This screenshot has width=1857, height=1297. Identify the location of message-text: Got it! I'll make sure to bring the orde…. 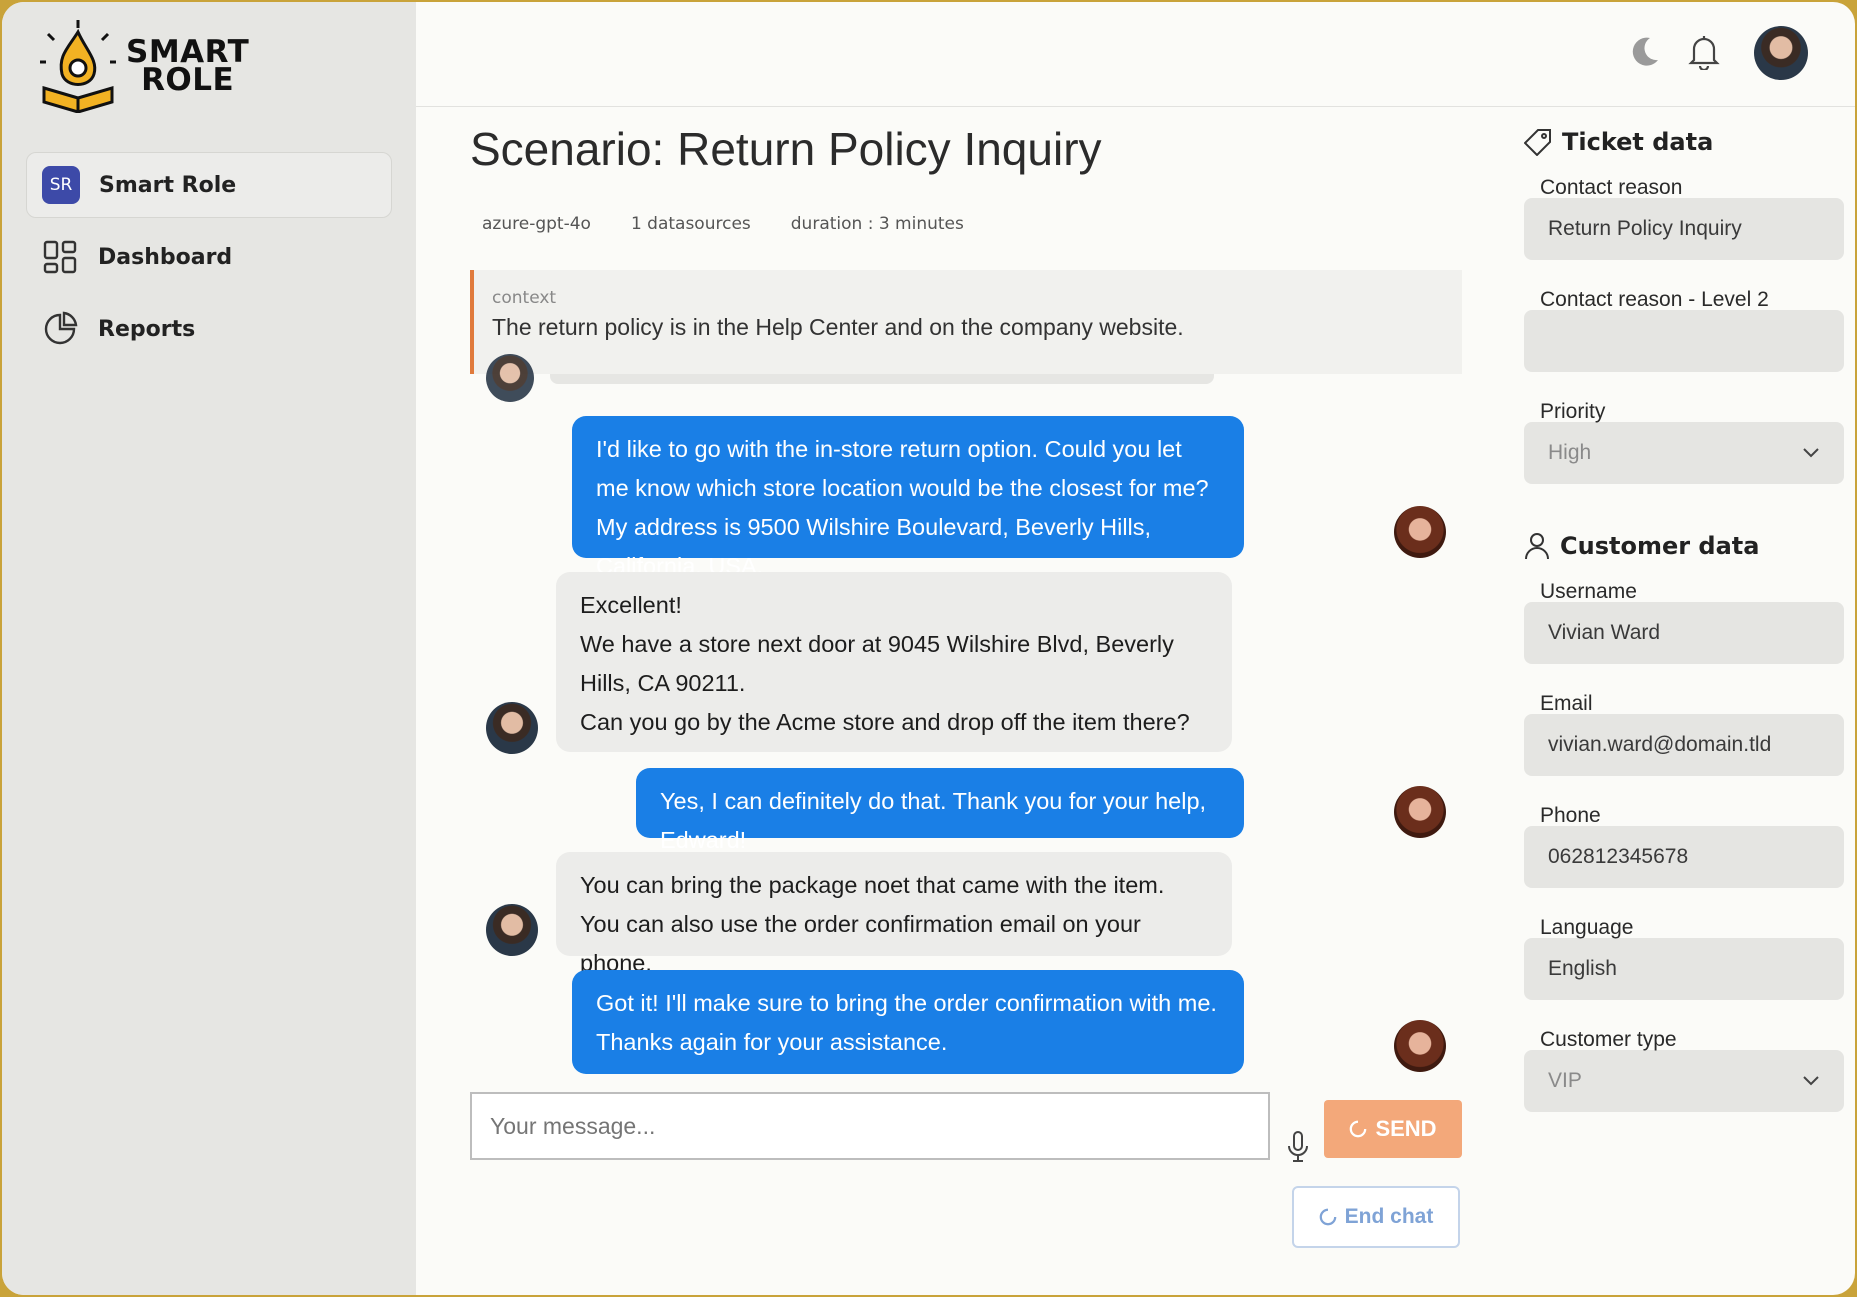
(906, 1022).